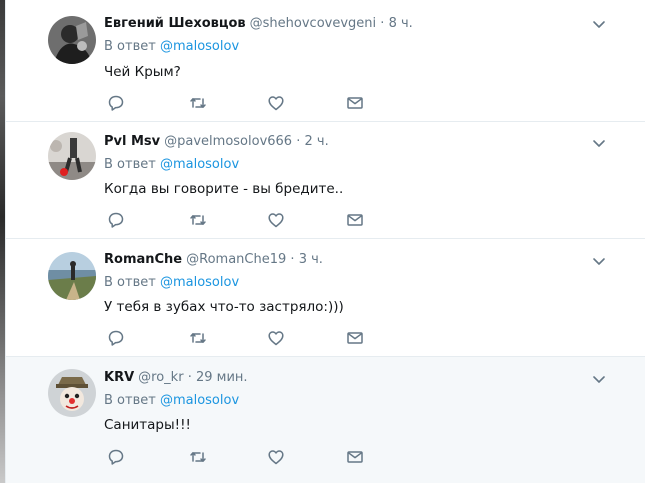 The height and width of the screenshot is (483, 645). I want to click on tweet-time: 29 мин., so click(222, 377).